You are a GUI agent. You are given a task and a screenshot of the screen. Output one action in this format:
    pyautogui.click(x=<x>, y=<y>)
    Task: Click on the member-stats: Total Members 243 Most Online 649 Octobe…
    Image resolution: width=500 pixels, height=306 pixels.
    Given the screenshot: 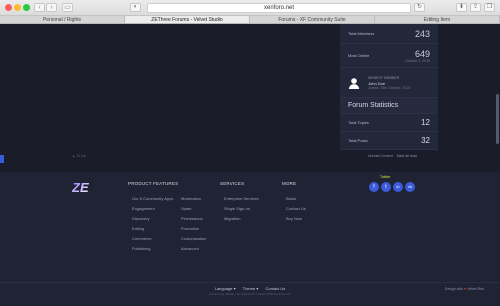 What is the action you would take?
    pyautogui.click(x=389, y=61)
    